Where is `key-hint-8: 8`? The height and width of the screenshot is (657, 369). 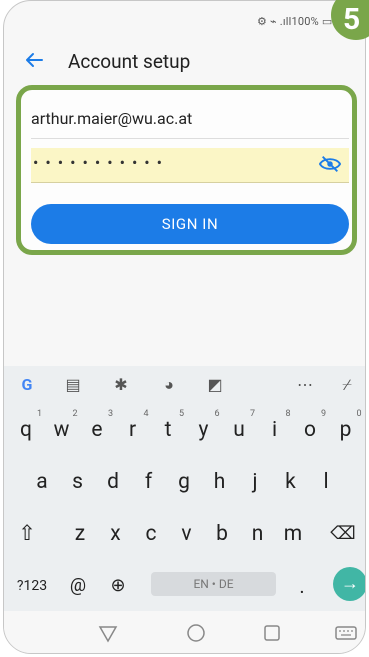 key-hint-8: 8 is located at coordinates (288, 414).